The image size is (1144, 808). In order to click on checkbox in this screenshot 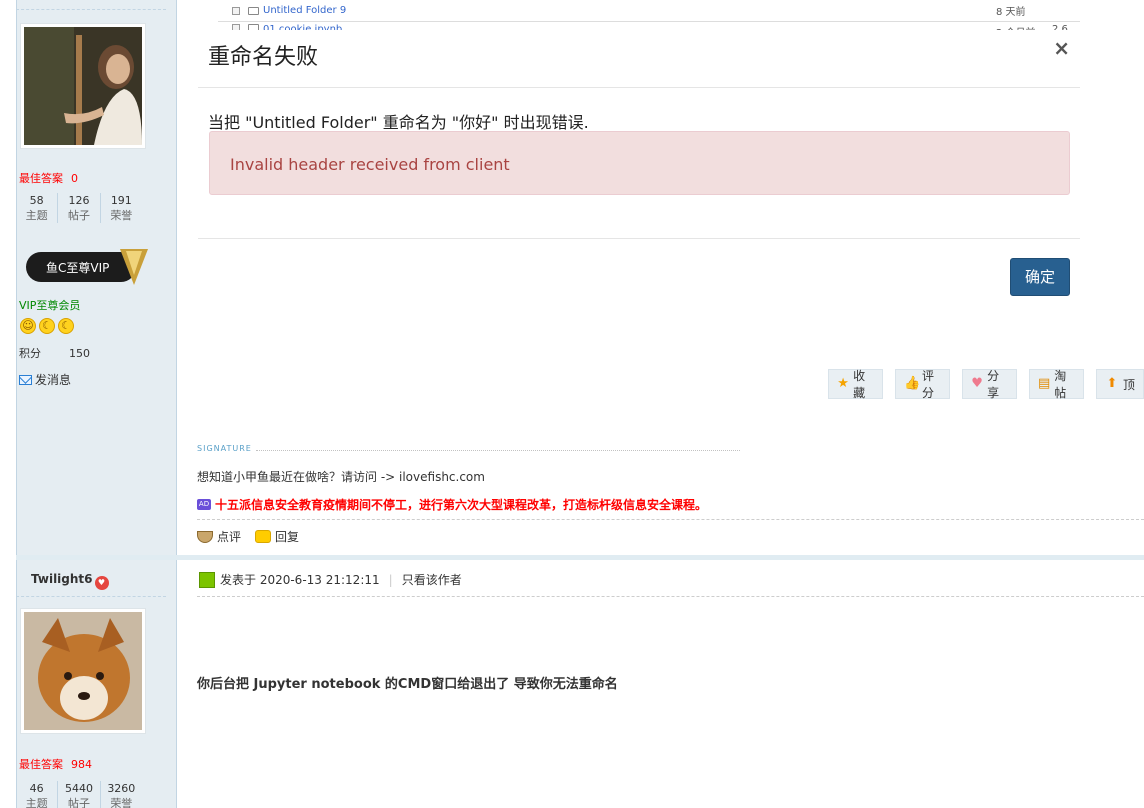, I will do `click(236, 10)`.